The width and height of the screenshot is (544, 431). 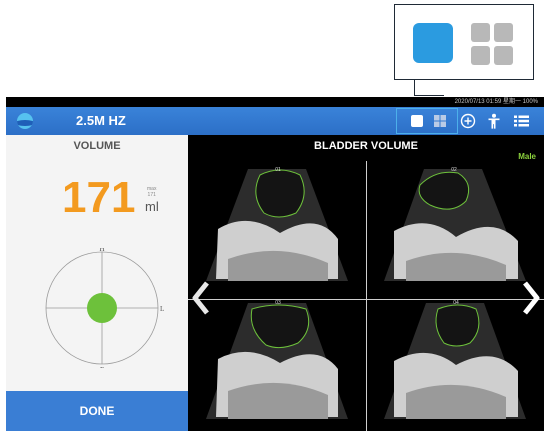 What do you see at coordinates (151, 195) in the screenshot?
I see `volume-max-value: 171` at bounding box center [151, 195].